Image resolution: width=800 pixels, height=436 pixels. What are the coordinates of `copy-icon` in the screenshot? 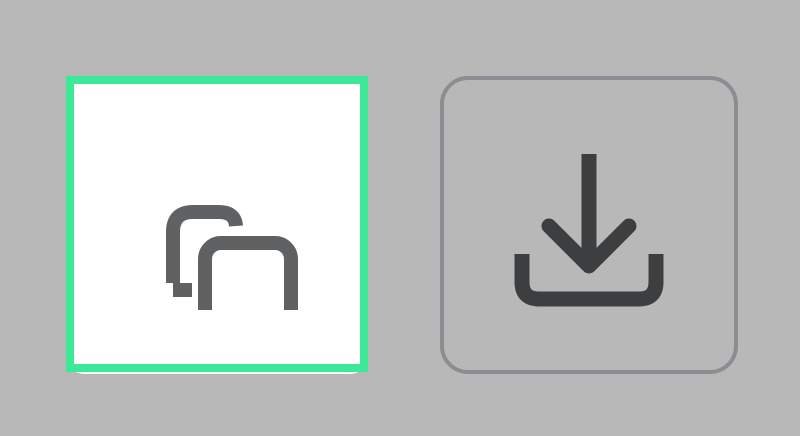 It's located at (217, 225).